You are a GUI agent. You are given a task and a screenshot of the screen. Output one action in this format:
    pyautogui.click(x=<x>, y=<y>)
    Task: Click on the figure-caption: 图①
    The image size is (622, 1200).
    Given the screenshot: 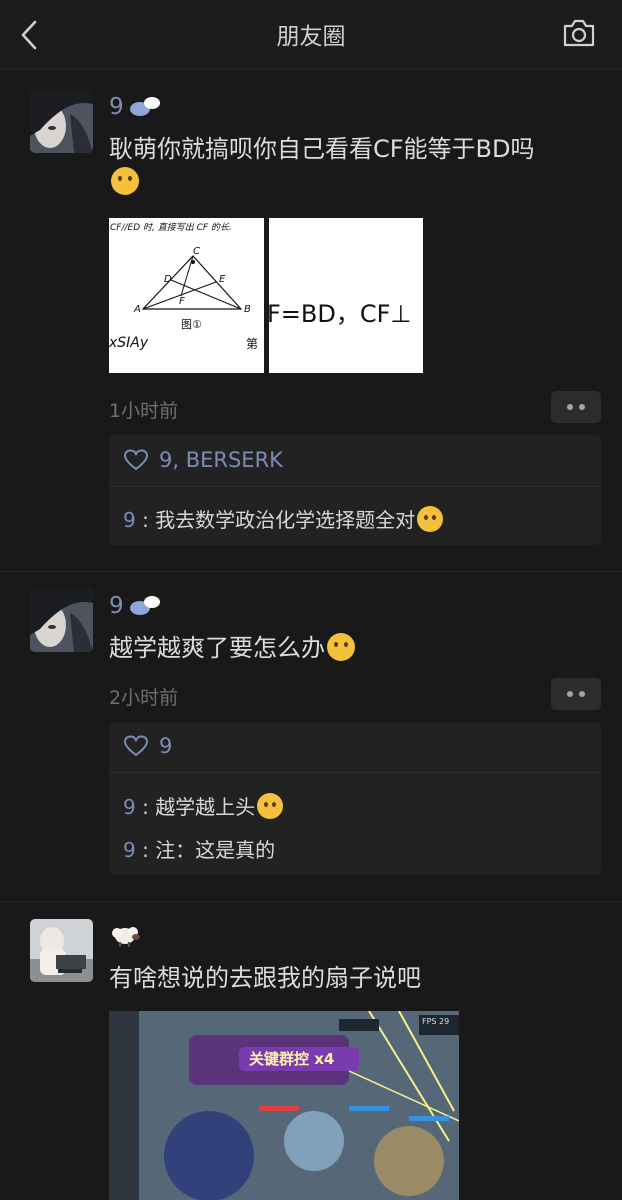 What is the action you would take?
    pyautogui.click(x=191, y=324)
    